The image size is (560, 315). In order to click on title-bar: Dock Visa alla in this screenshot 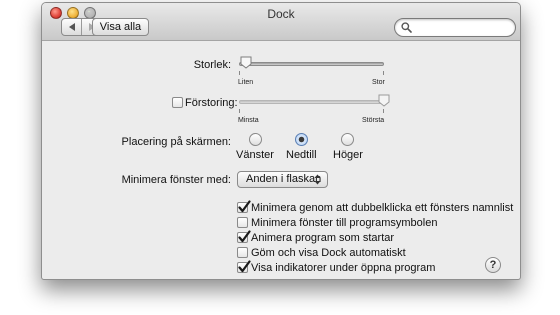, I will do `click(281, 22)`.